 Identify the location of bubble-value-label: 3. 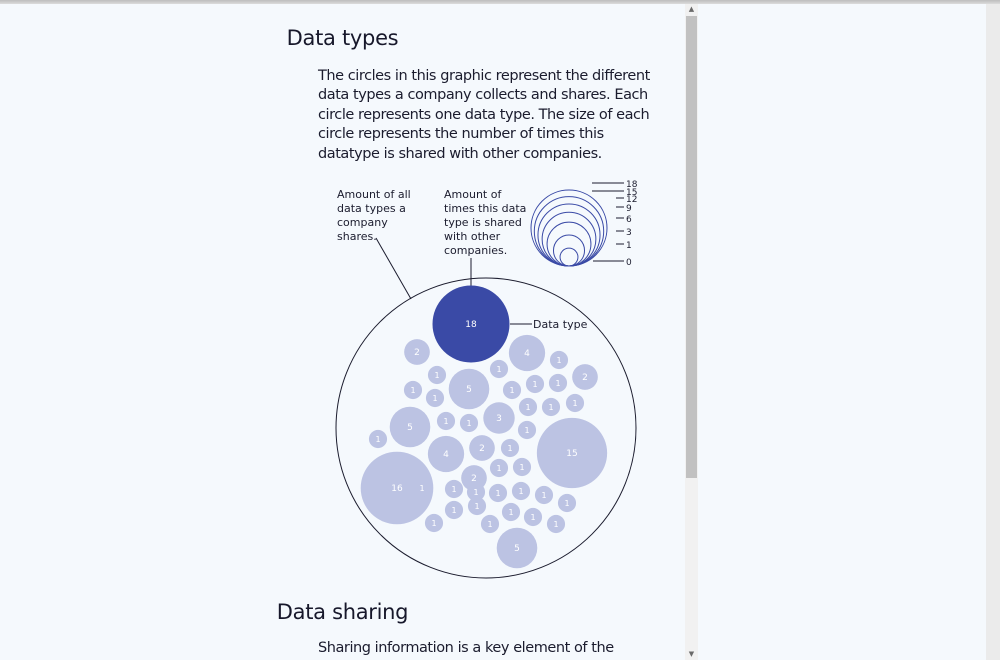
(499, 419).